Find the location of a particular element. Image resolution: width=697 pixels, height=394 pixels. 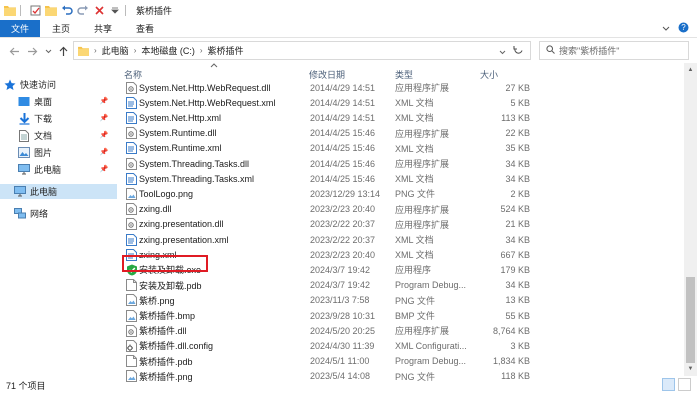

back-arrow-icon is located at coordinates (14, 51).